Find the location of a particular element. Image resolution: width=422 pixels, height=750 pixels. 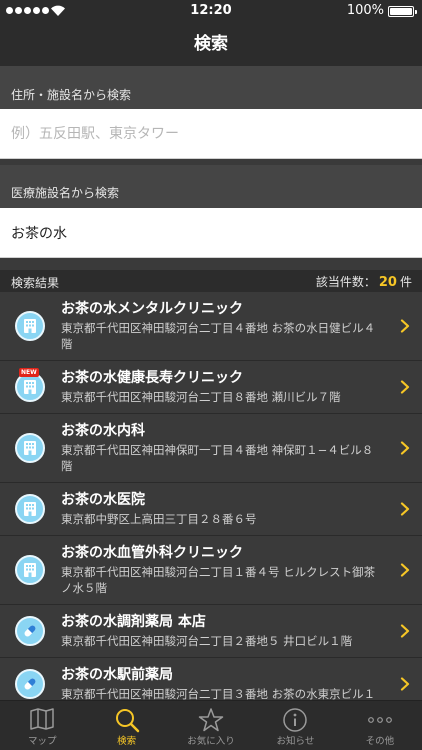

results-count: 該当件数： 20 件 is located at coordinates (364, 281).